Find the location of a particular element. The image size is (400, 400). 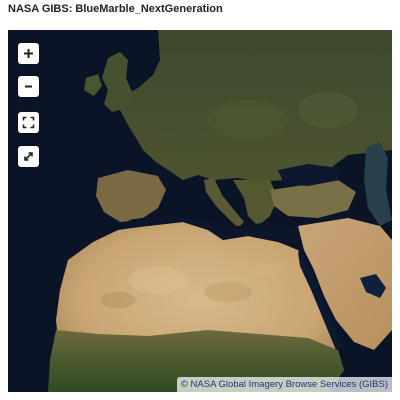

zoom-to-extent-button is located at coordinates (28, 122).